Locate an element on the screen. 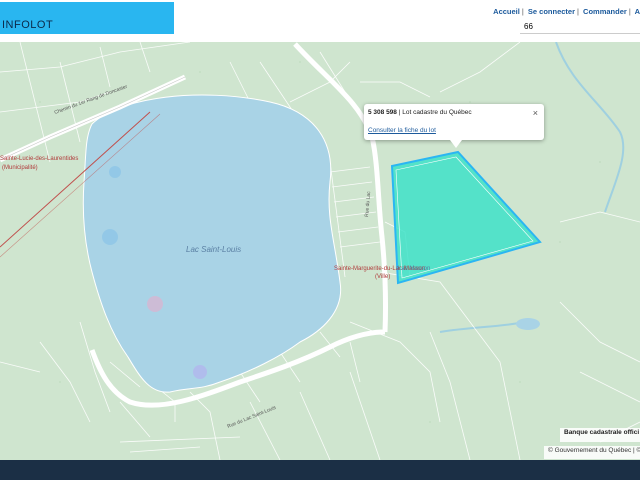 The height and width of the screenshot is (480, 640). search-input is located at coordinates (580, 27).